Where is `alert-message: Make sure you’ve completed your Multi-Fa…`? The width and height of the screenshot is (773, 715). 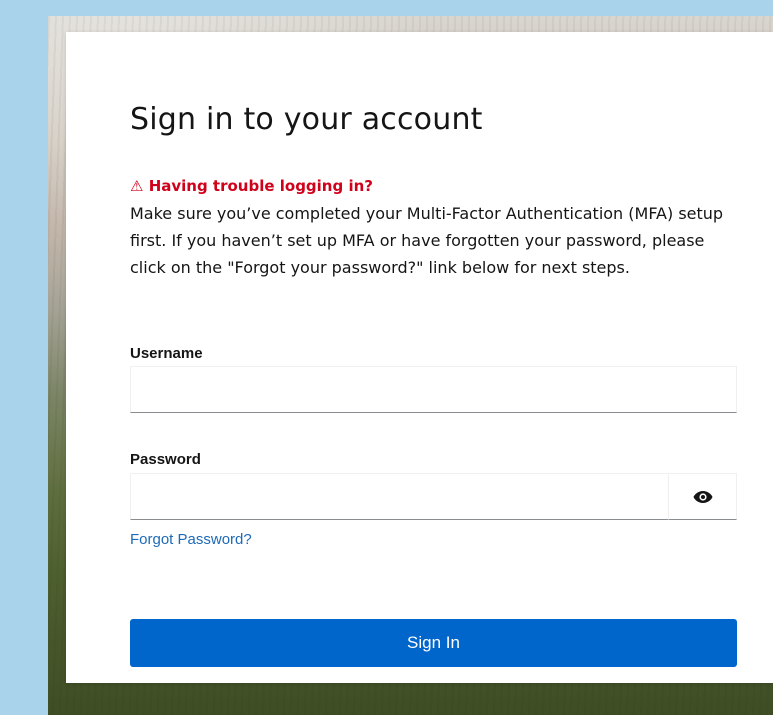
alert-message: Make sure you’ve completed your Multi-Fa… is located at coordinates (427, 240).